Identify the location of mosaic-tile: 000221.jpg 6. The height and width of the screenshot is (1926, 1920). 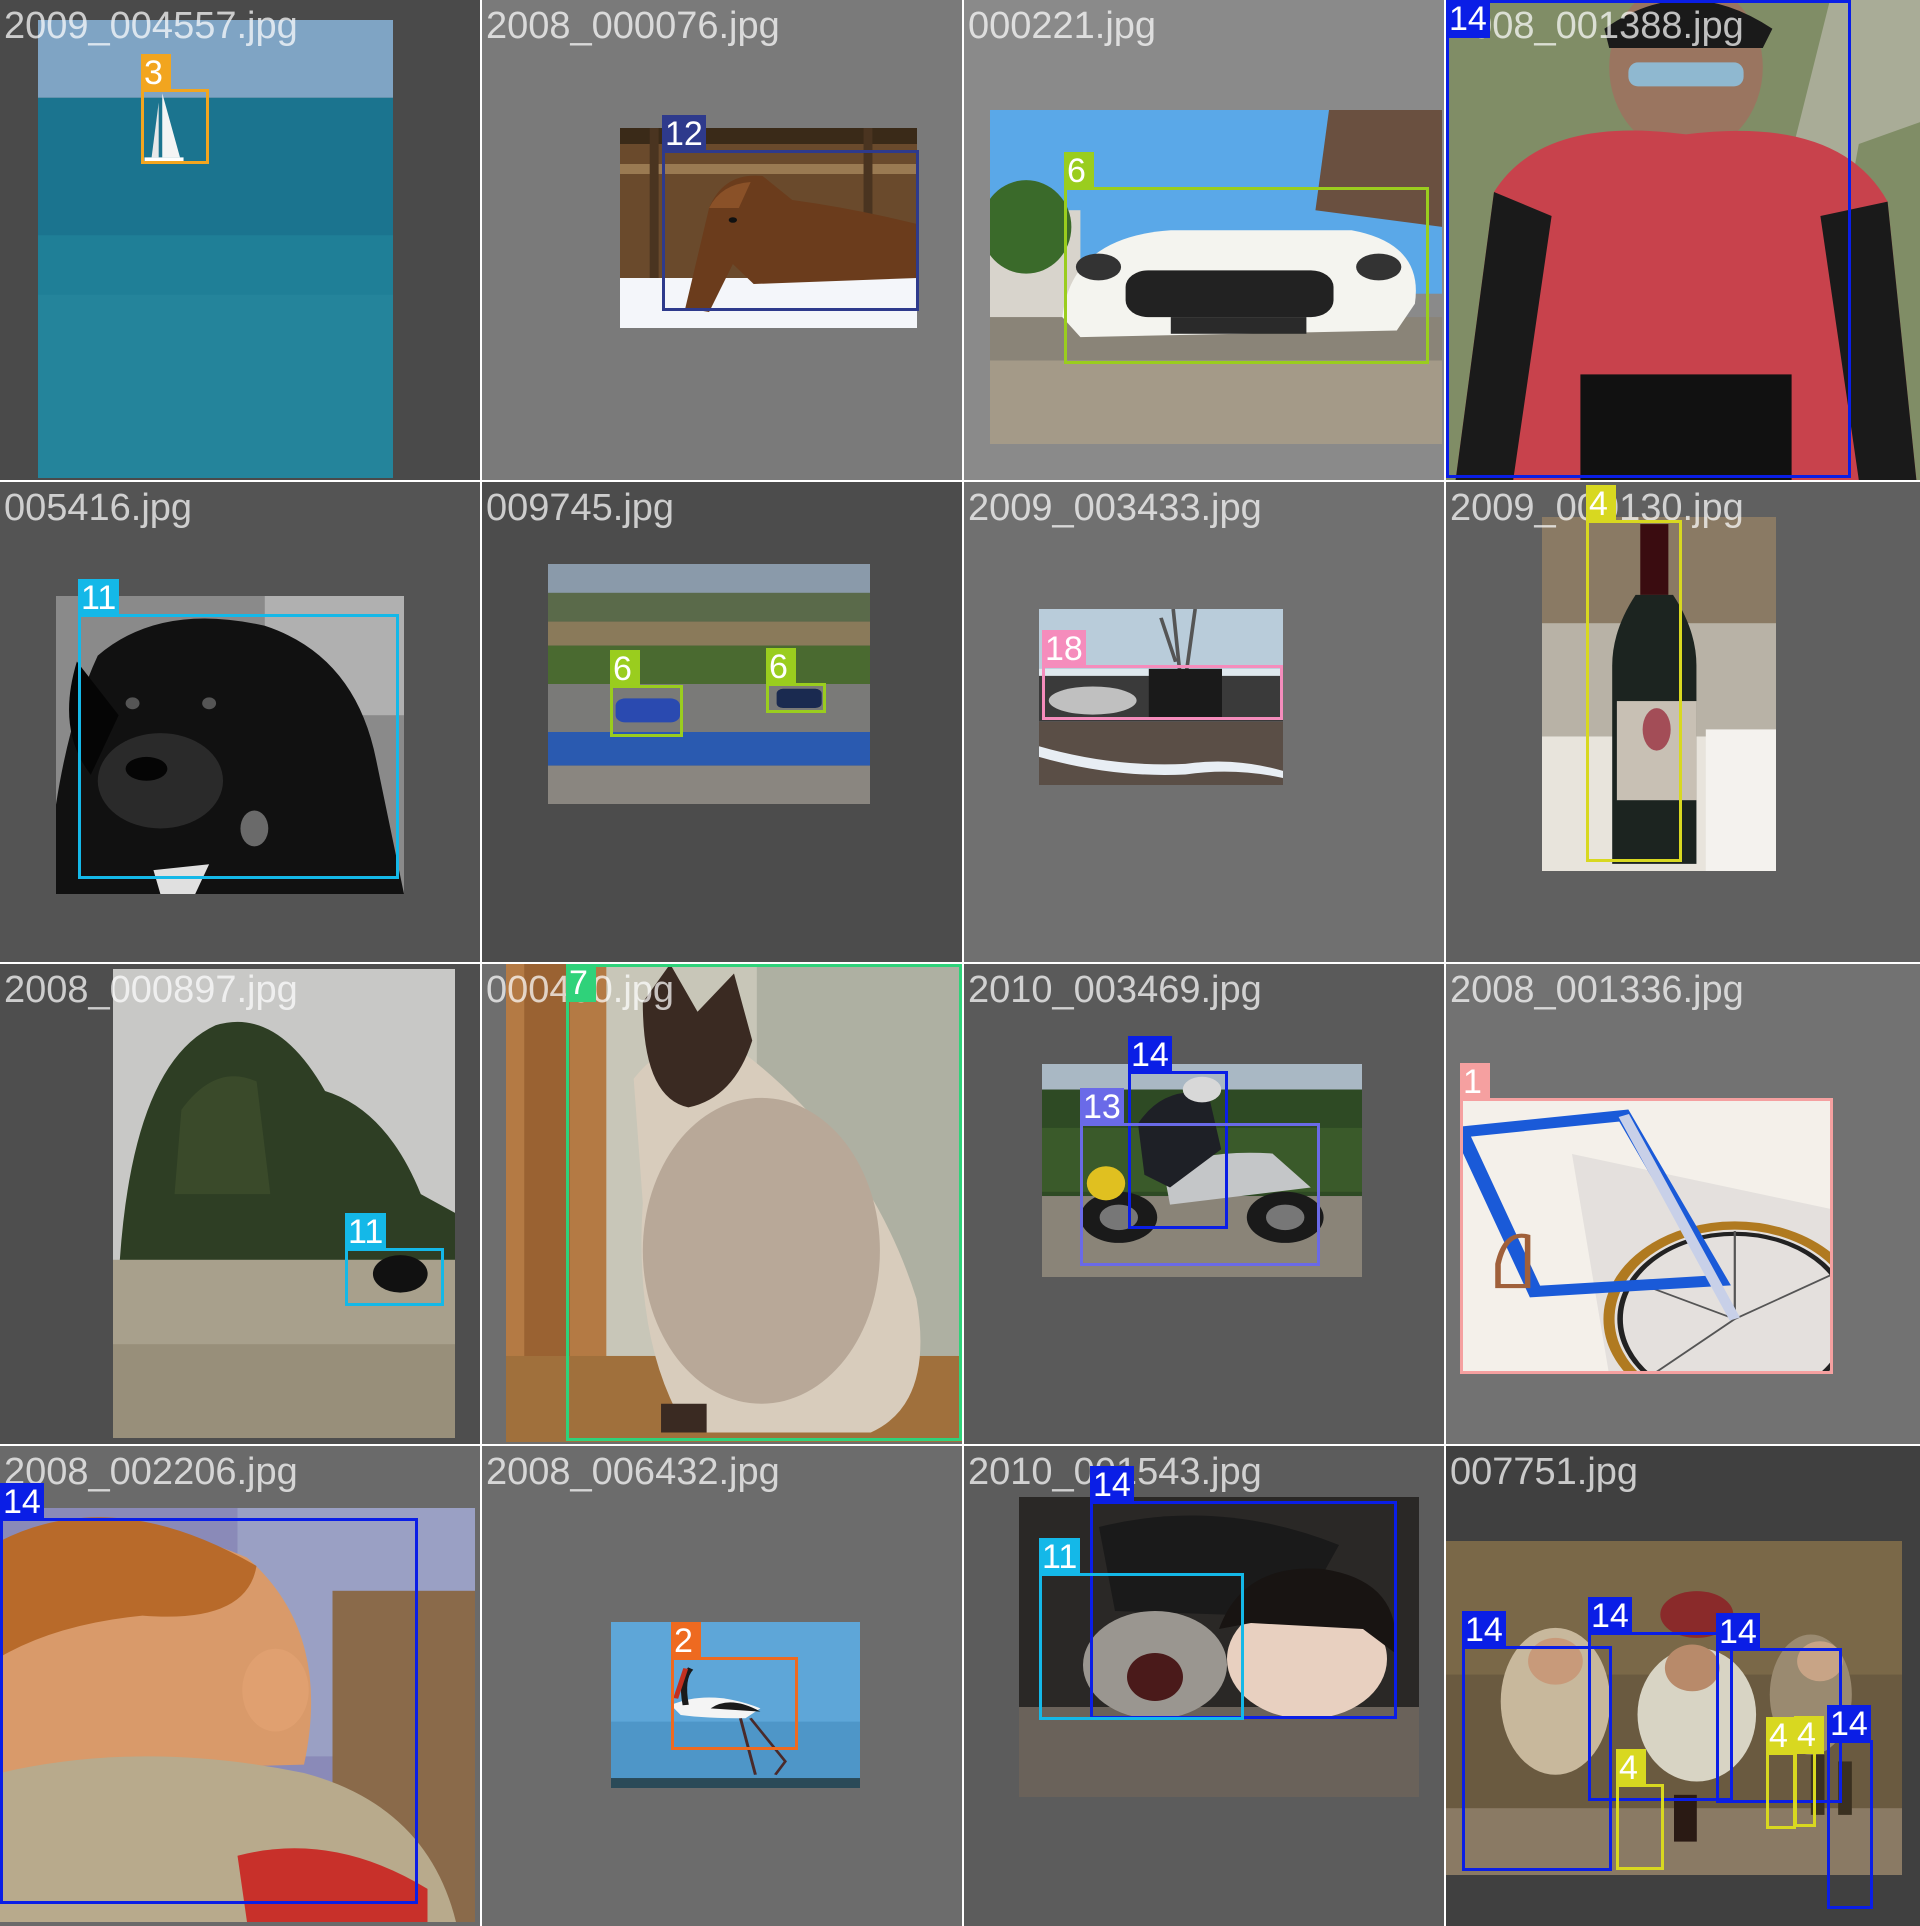
(1204, 240).